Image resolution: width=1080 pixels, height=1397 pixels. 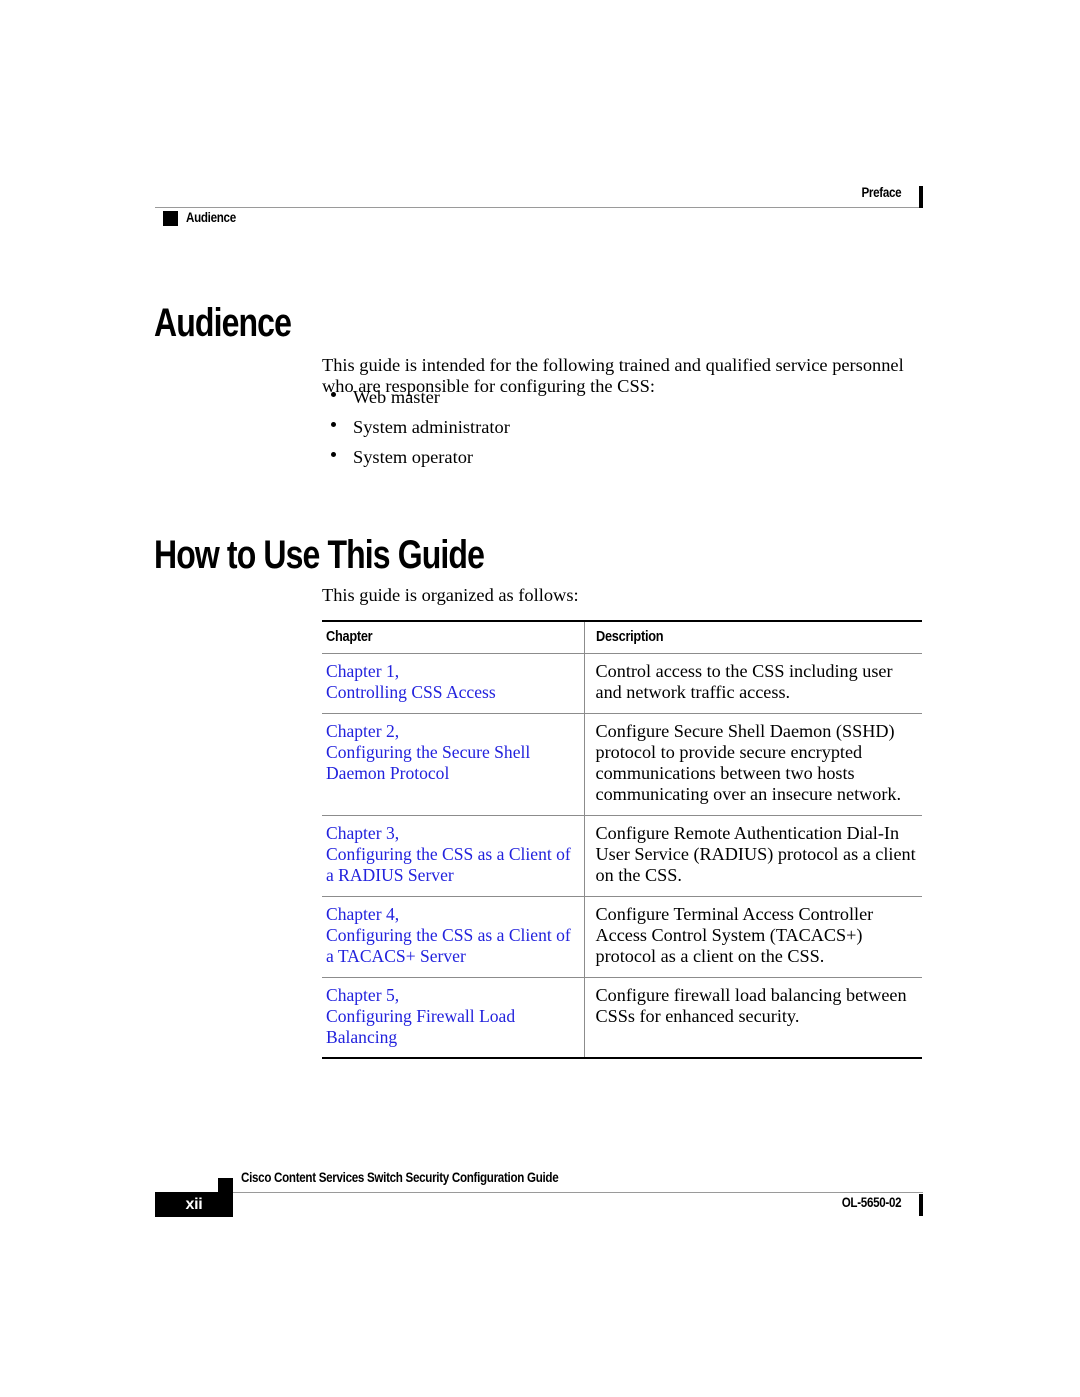 What do you see at coordinates (453, 637) in the screenshot?
I see `column-header-chapter: Chapter` at bounding box center [453, 637].